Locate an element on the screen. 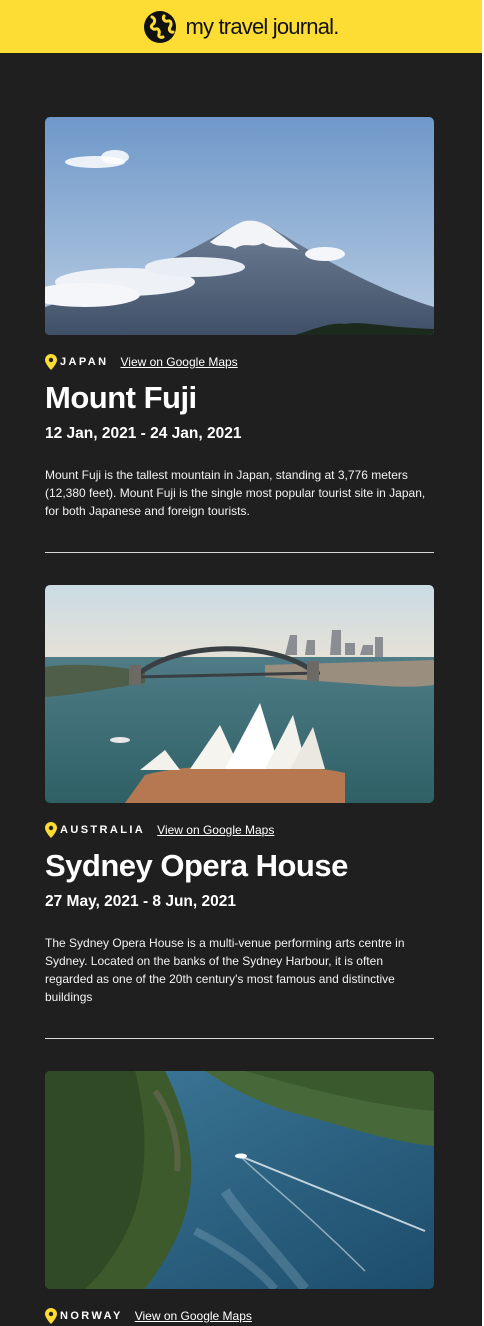  entry-country: JAPAN is located at coordinates (84, 362).